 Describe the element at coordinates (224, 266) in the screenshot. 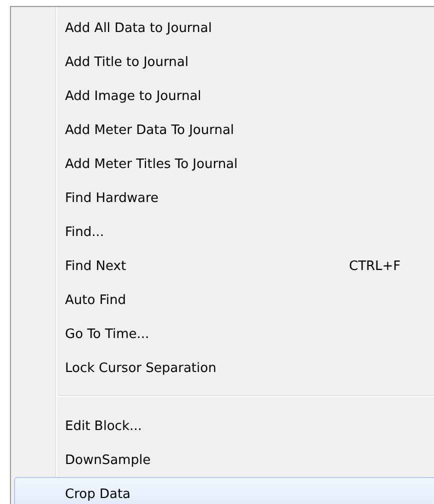

I see `menu-item: Find Next CTRL+F` at that location.